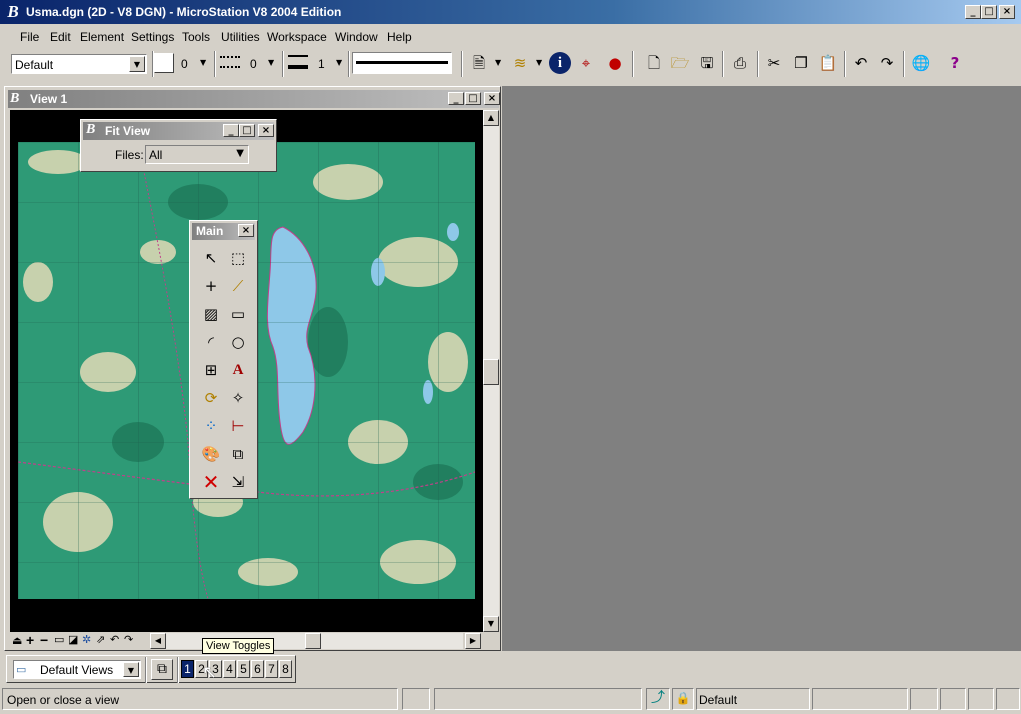  I want to click on save-icon: 🖫, so click(707, 63).